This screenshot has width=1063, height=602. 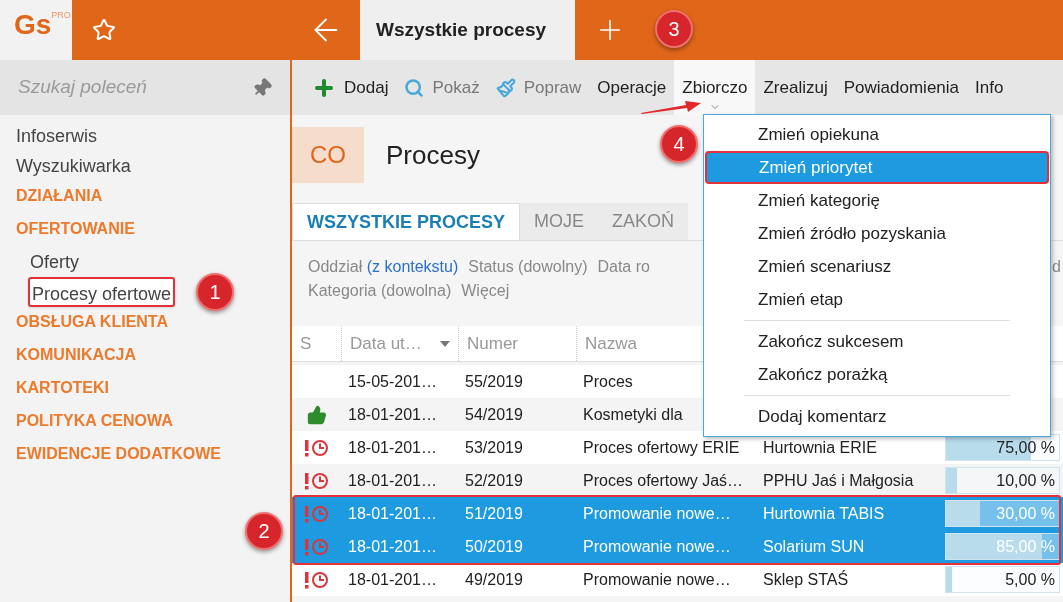 I want to click on view-tab: MOJE, so click(x=559, y=221).